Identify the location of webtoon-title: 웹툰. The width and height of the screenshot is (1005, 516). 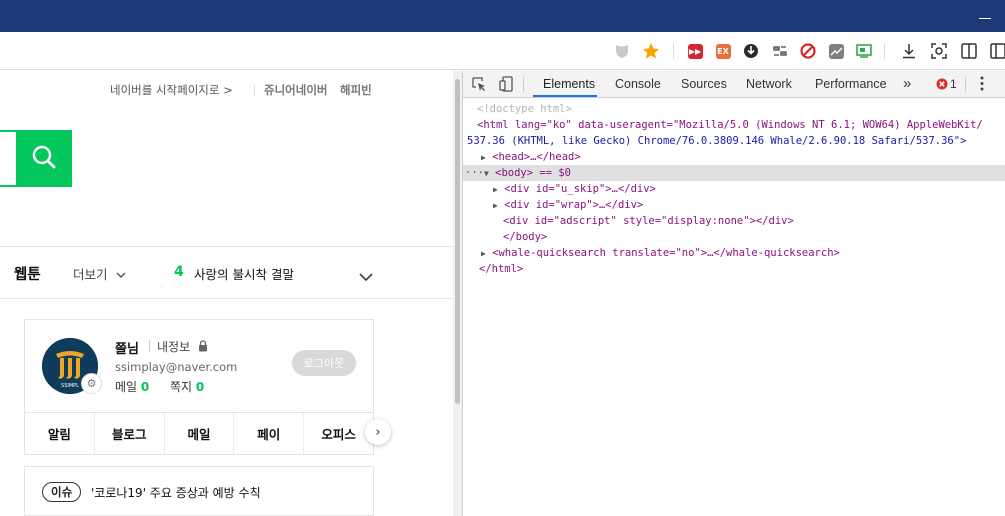
(27, 273).